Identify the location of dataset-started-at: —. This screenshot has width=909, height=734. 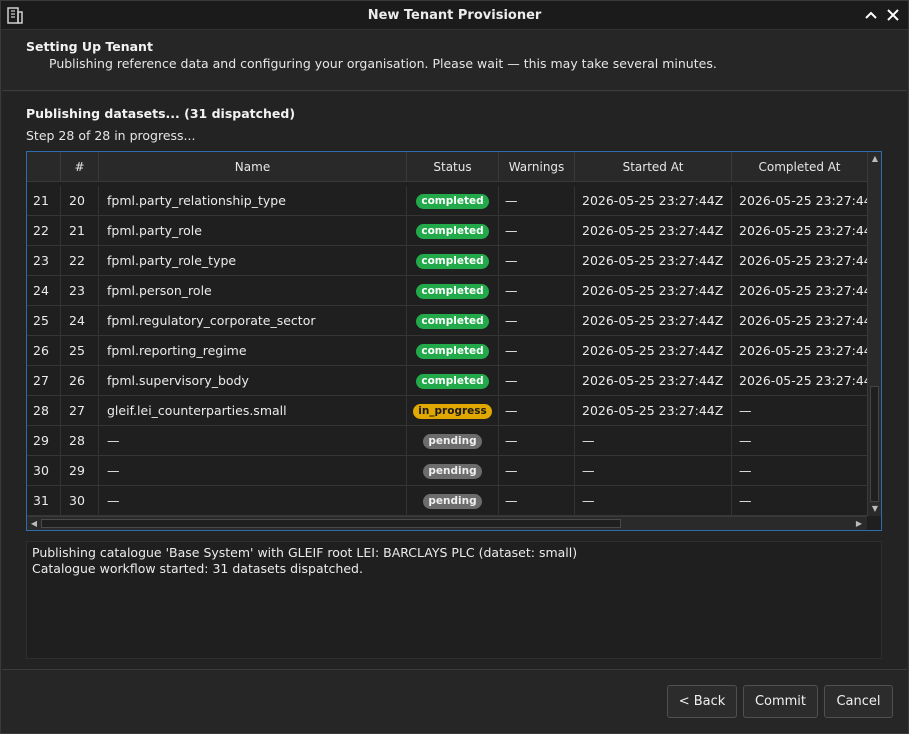
(653, 441).